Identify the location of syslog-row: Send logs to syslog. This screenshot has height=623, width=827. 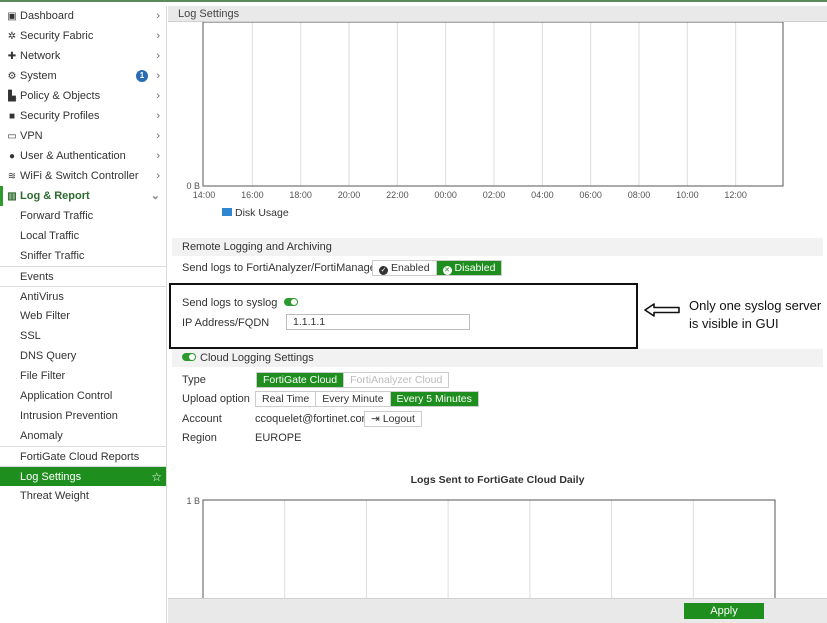
(240, 303).